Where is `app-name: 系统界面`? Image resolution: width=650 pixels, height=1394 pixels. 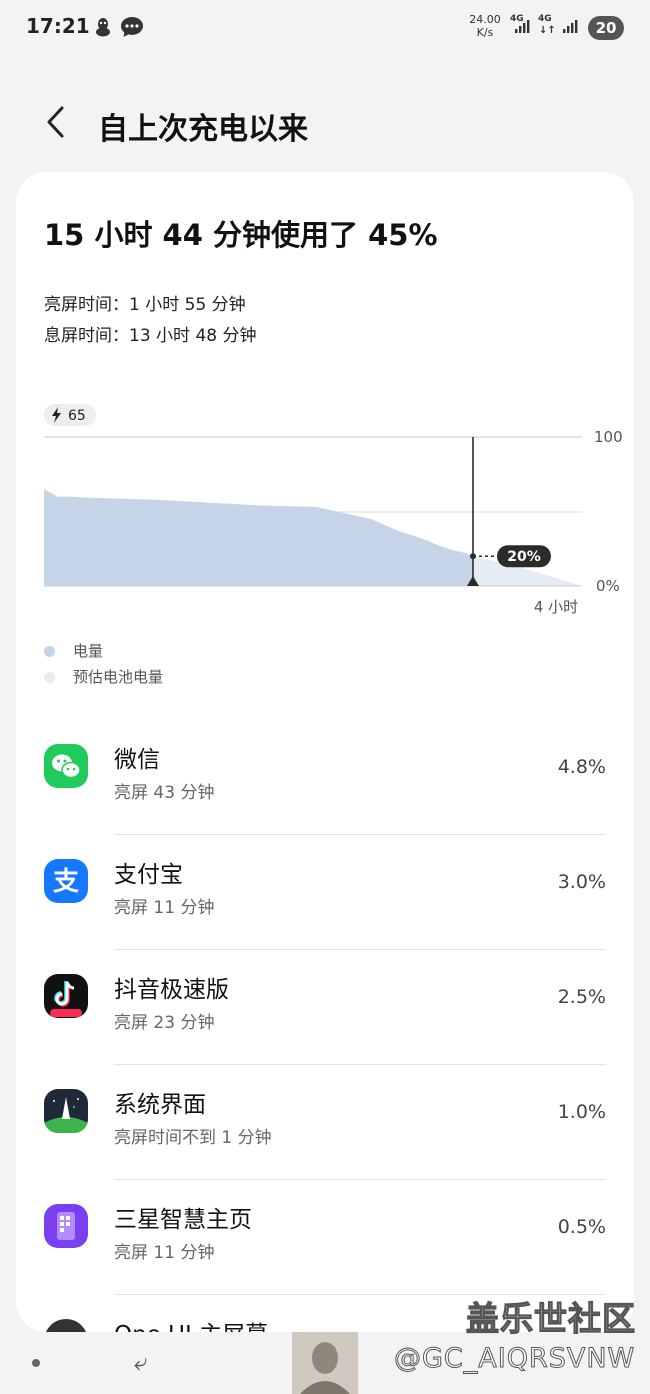
app-name: 系统界面 is located at coordinates (160, 1105).